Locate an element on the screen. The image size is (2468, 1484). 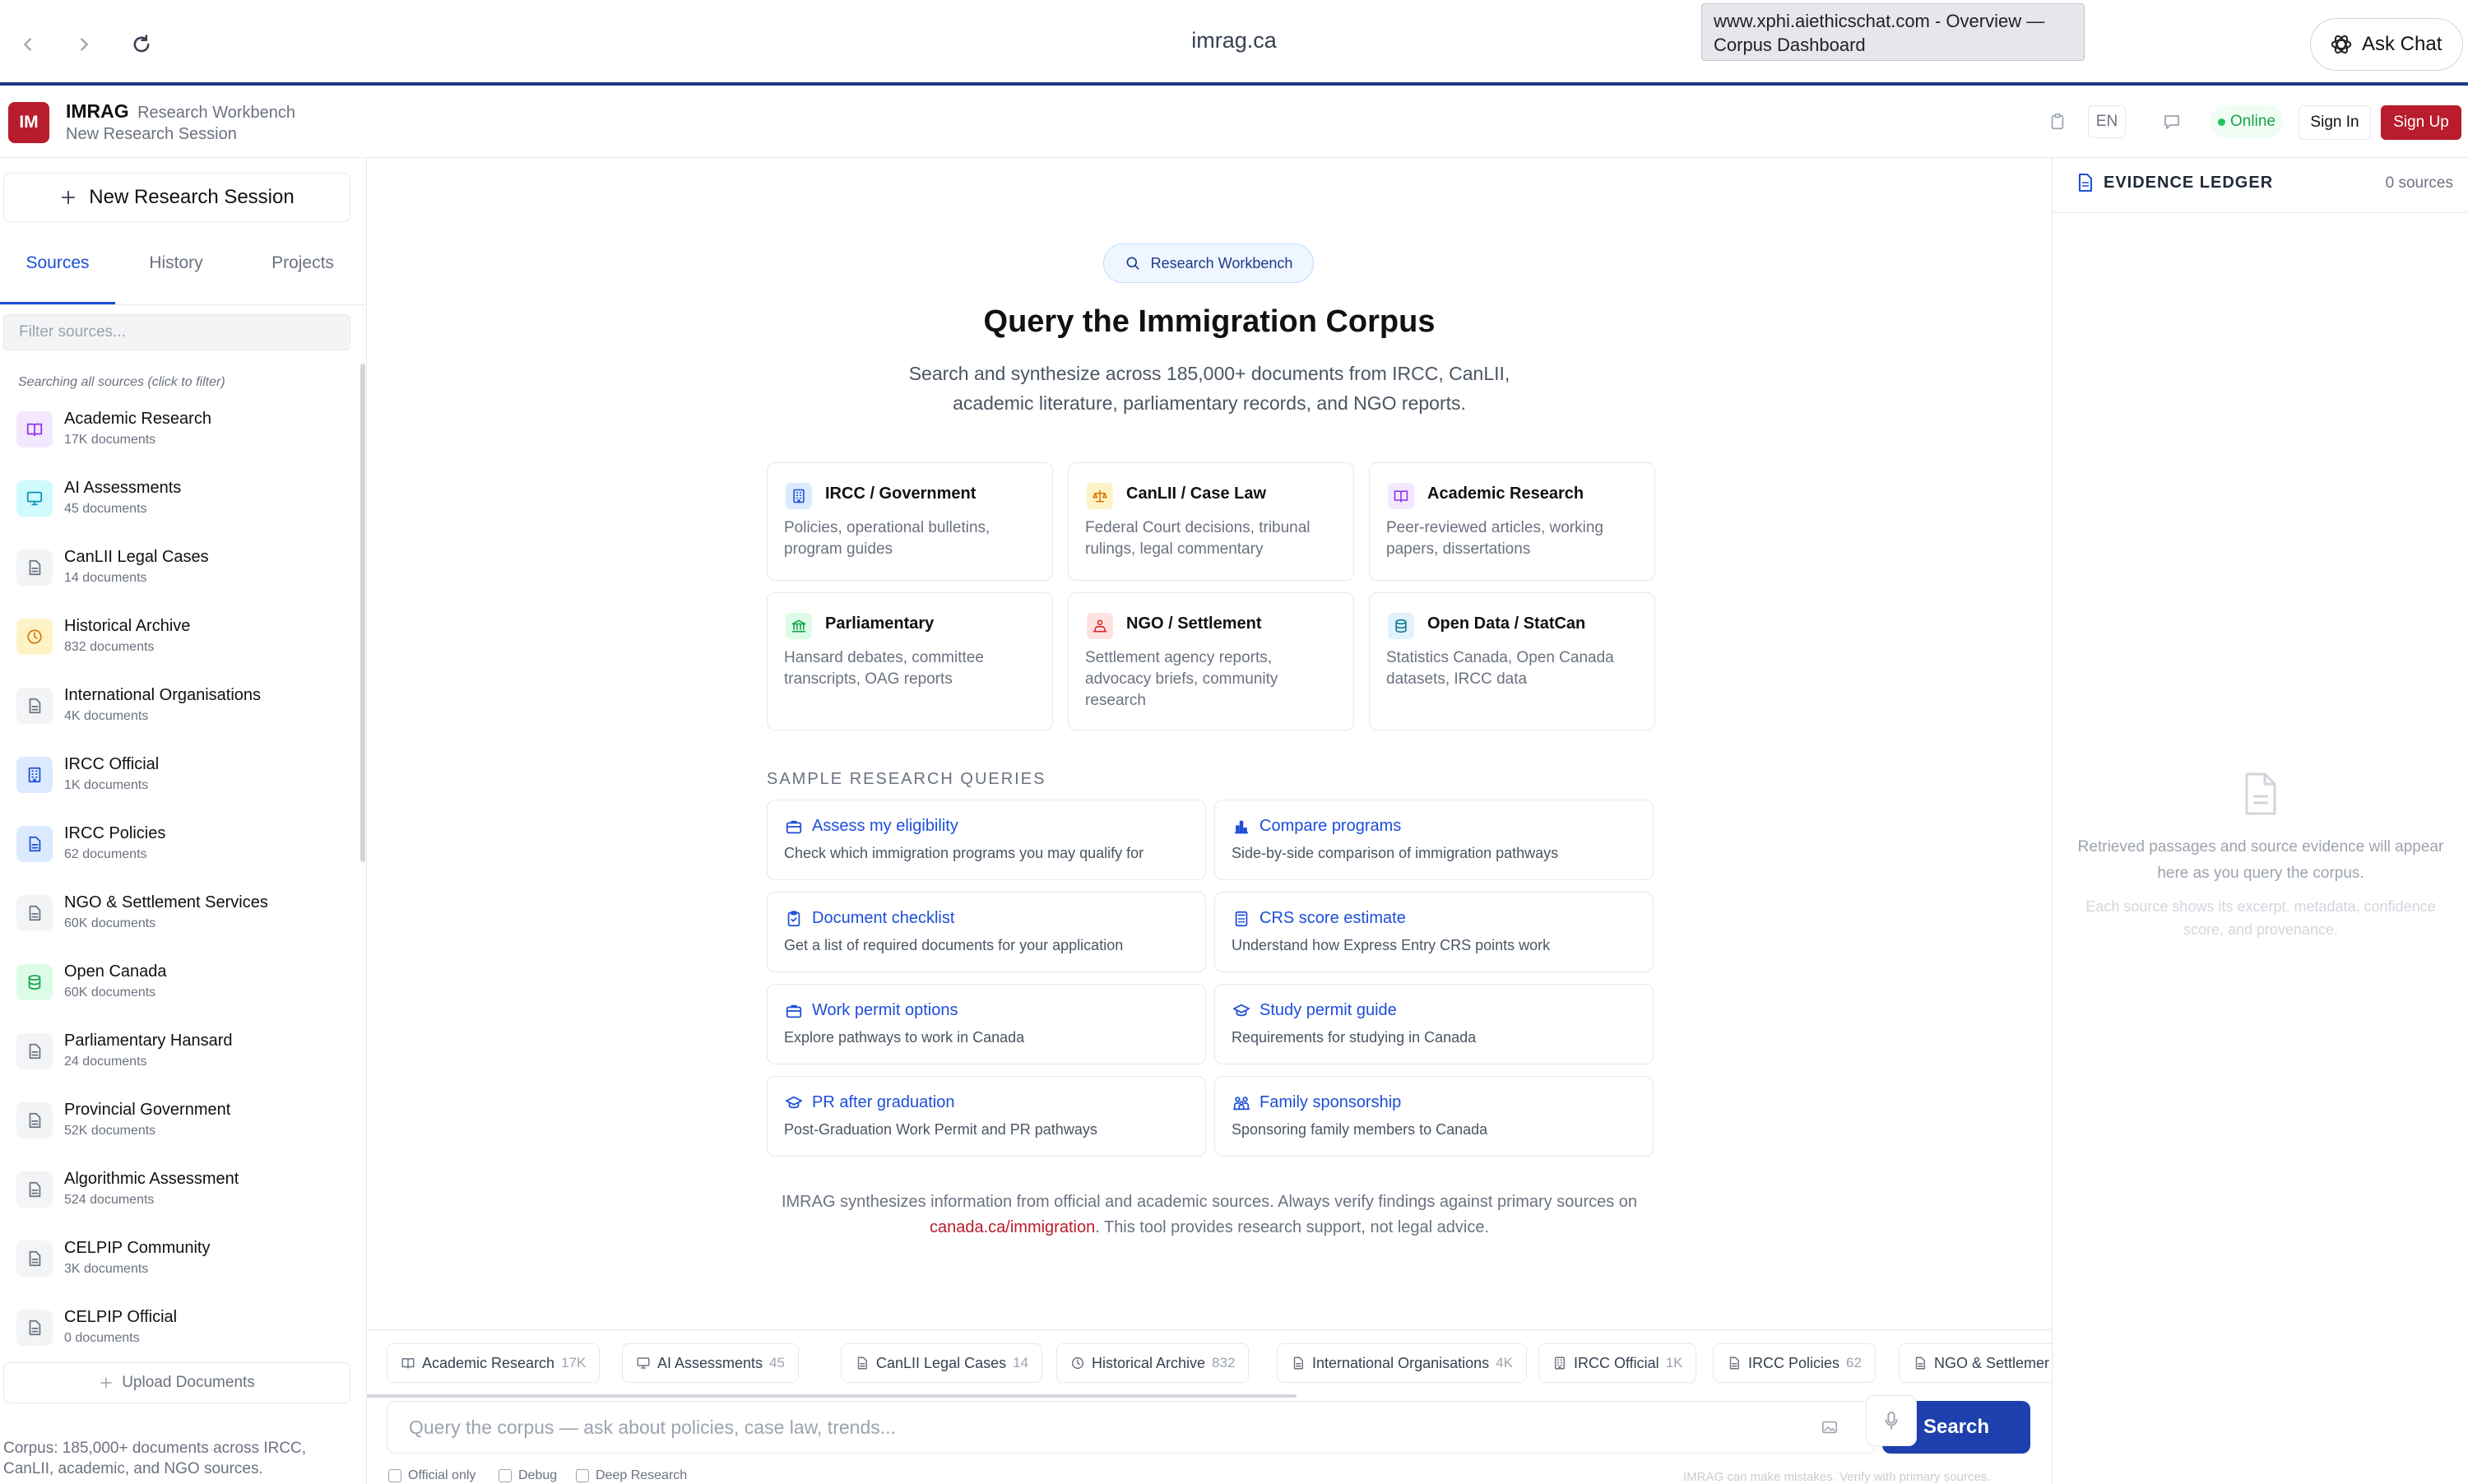
source-name: CanLII Legal Cases is located at coordinates (136, 557).